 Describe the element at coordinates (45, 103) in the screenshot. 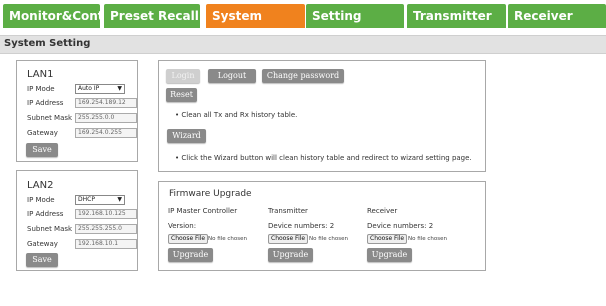

I see `lan1-ip-address-label: IP Address` at that location.